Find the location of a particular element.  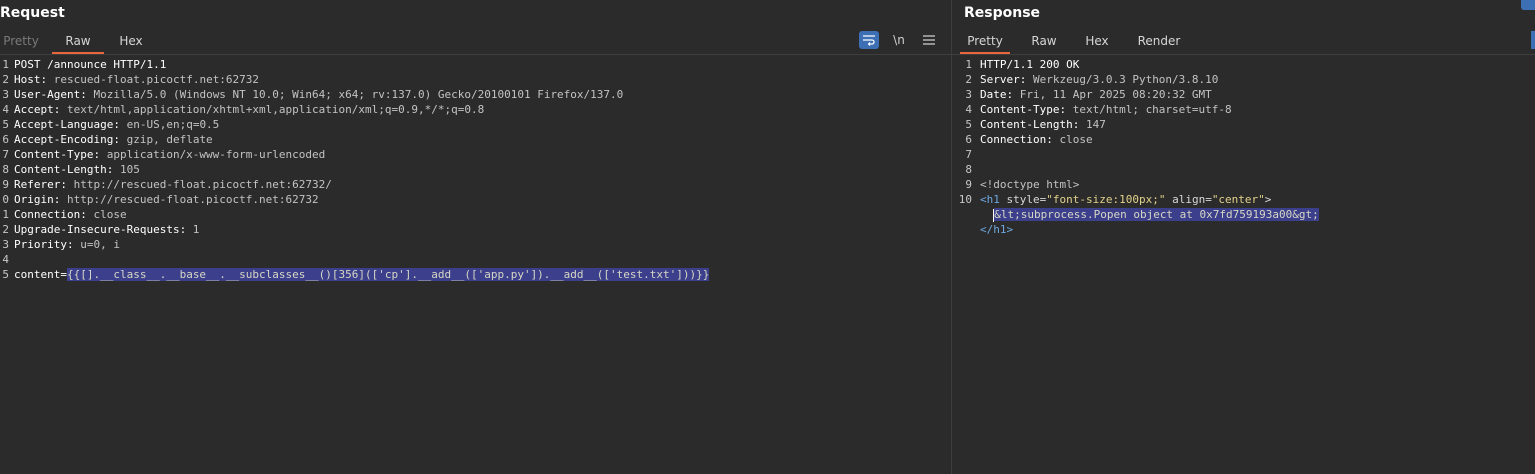

code-text: <!doctype html> is located at coordinates (1030, 184).